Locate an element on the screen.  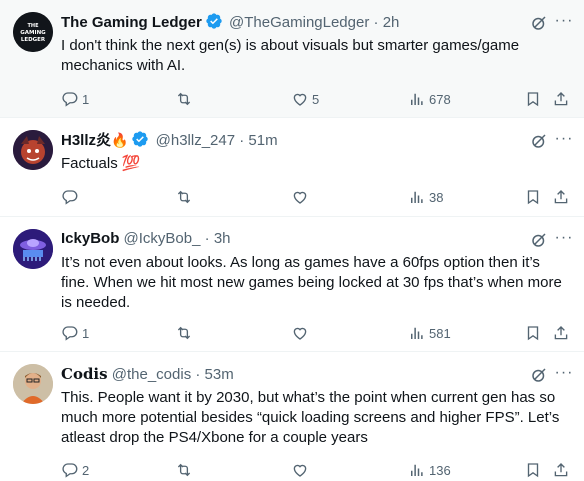
avatar: THE GAMING LEDGER is located at coordinates (33, 32).